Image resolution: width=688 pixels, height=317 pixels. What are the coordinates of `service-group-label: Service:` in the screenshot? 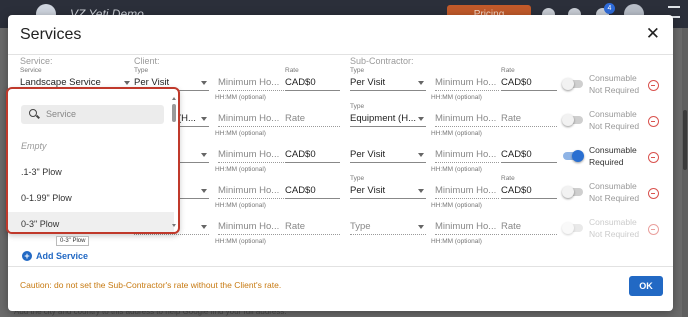 It's located at (36, 61).